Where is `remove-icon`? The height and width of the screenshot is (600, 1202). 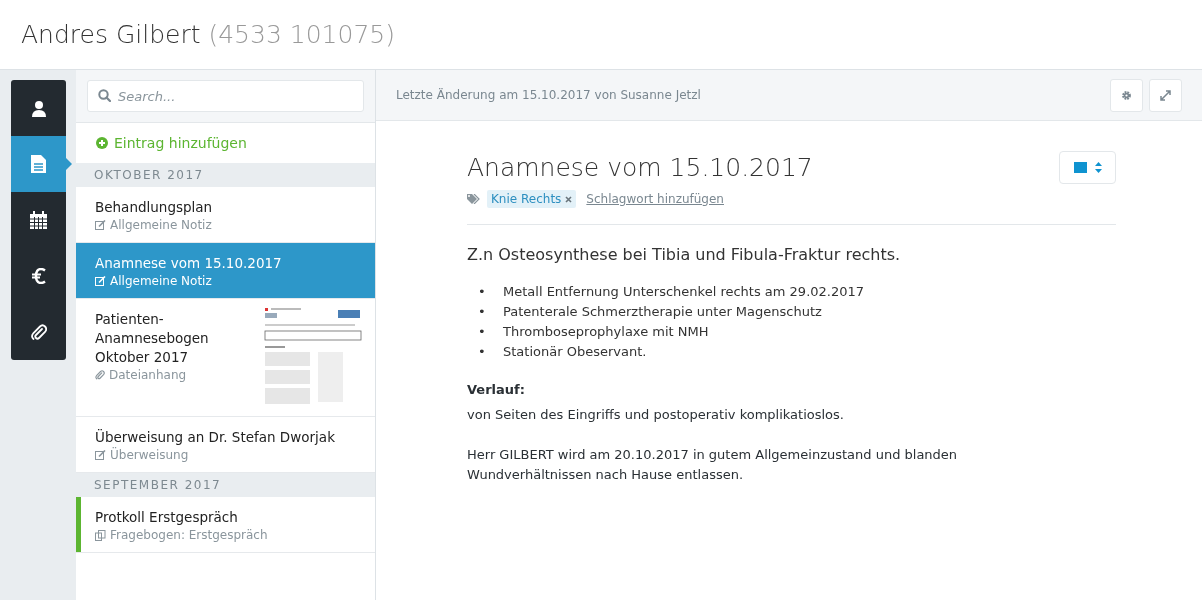 remove-icon is located at coordinates (569, 199).